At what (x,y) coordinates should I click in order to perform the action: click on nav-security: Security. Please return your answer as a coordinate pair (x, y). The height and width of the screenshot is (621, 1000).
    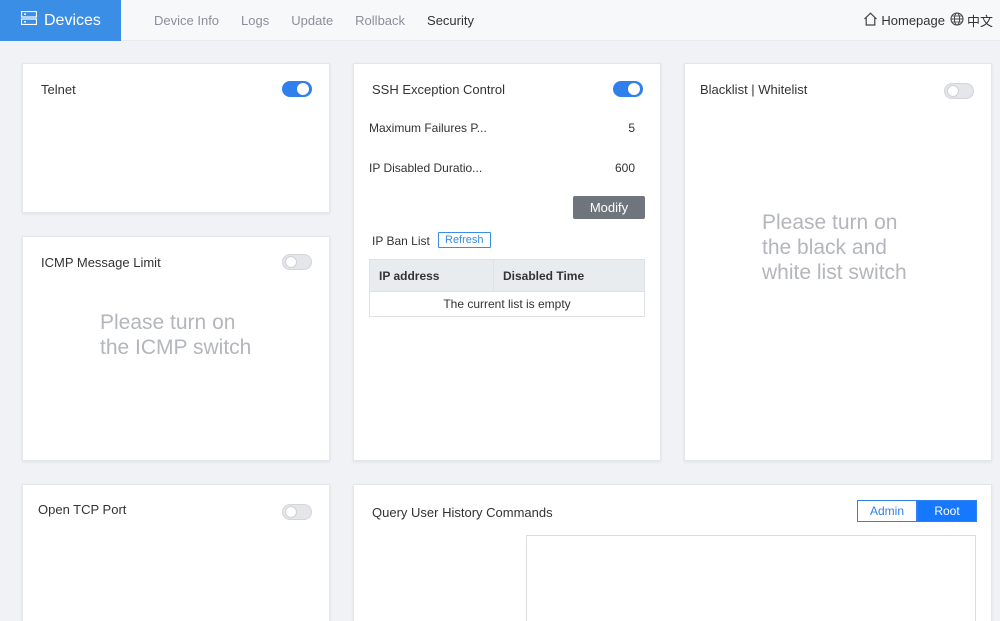
    Looking at the image, I should click on (450, 20).